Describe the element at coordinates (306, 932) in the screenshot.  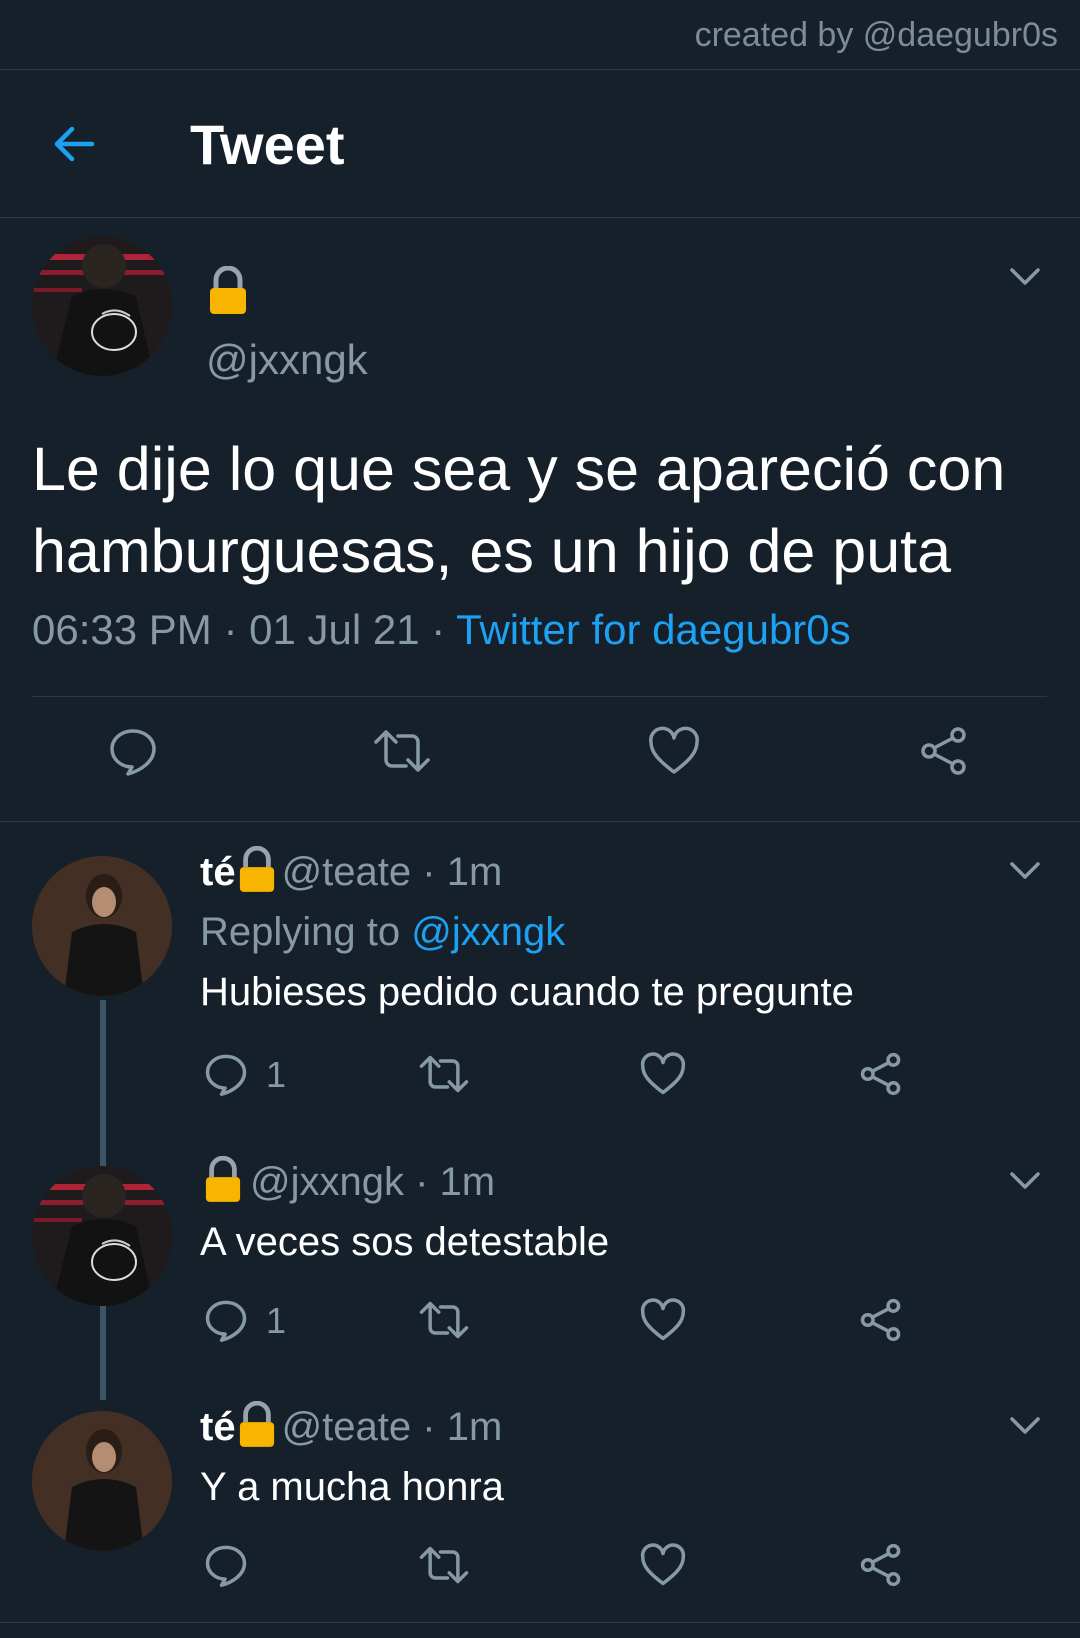
I see `replying-prefix: Replying to` at that location.